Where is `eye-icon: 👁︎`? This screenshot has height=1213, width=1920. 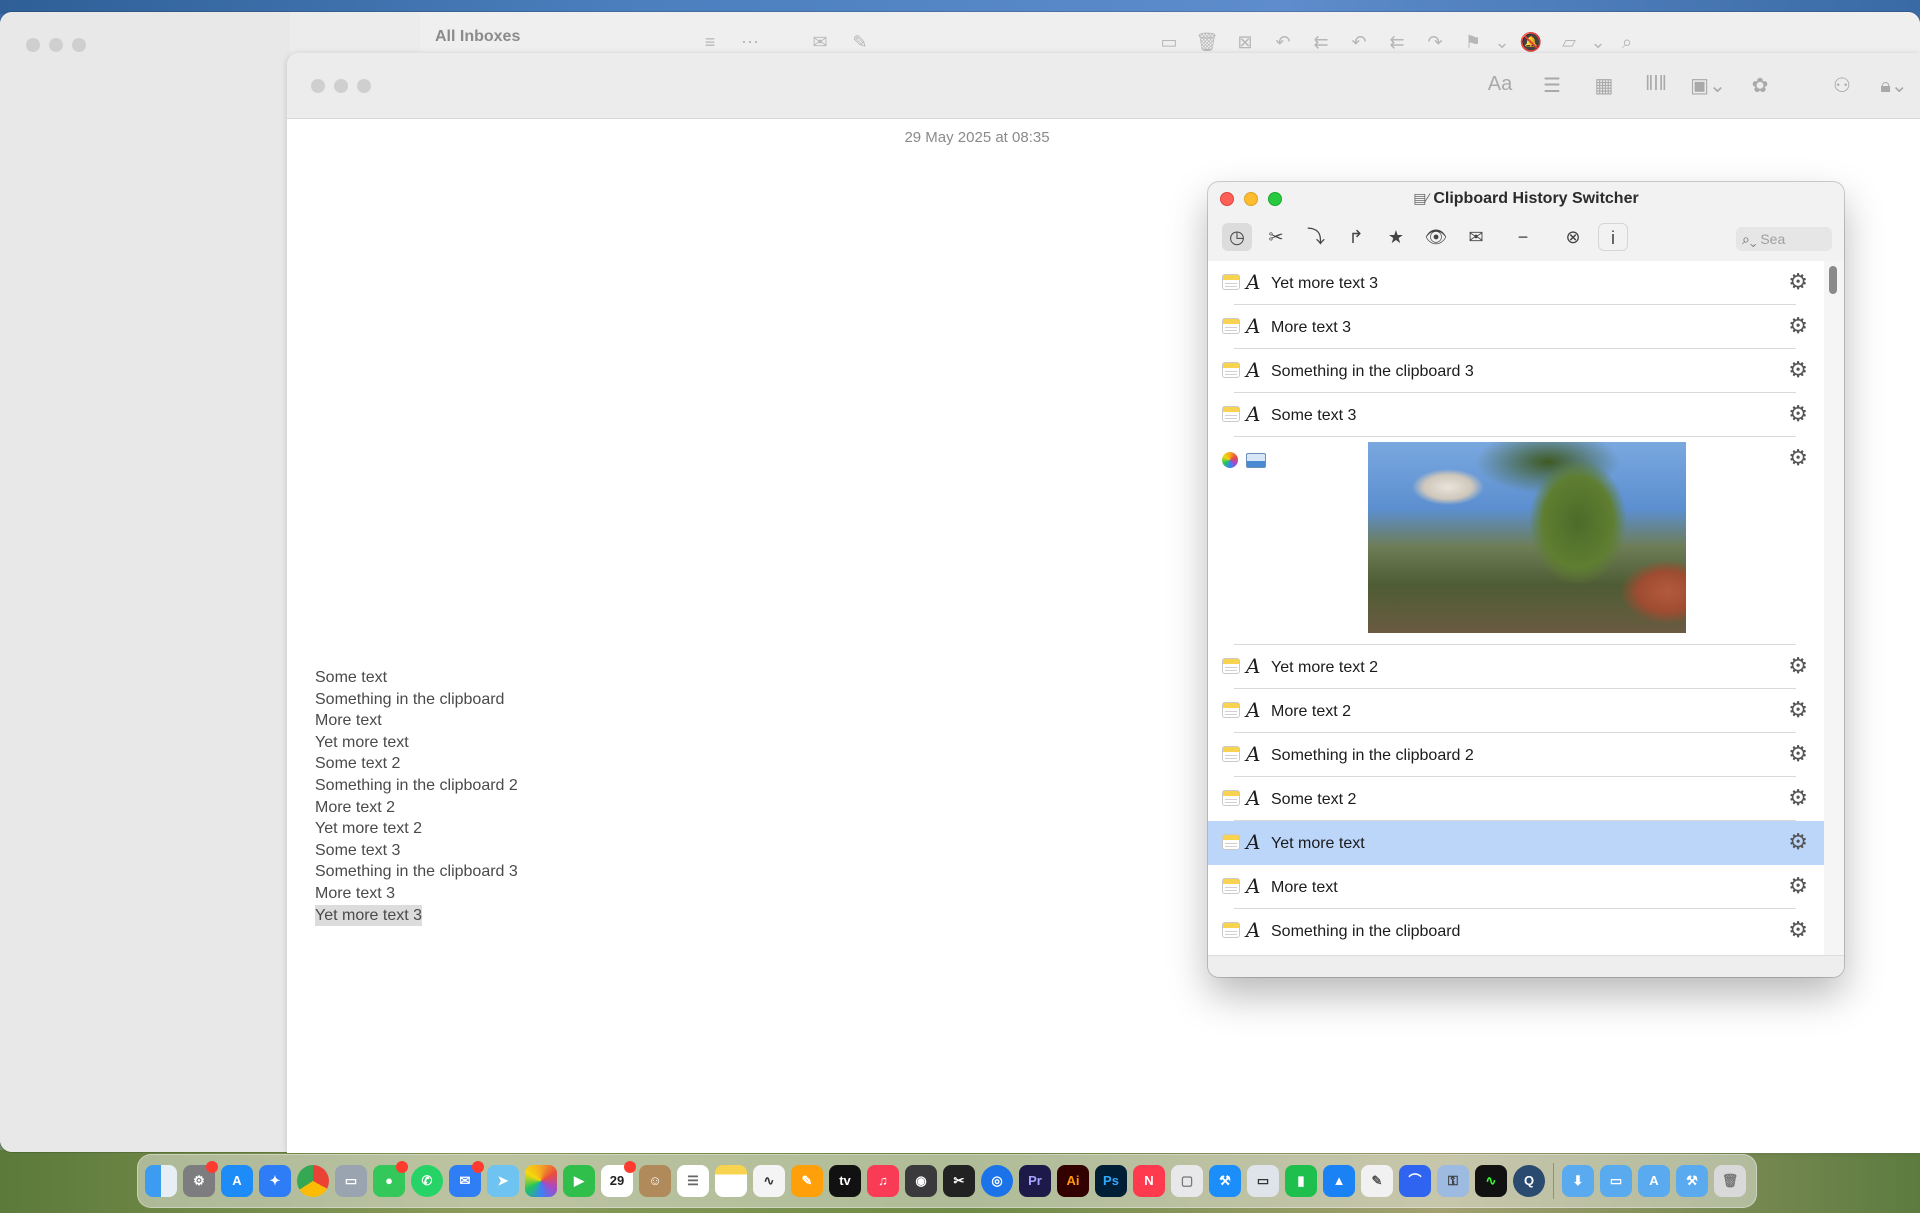
eye-icon: 👁︎ is located at coordinates (1436, 237).